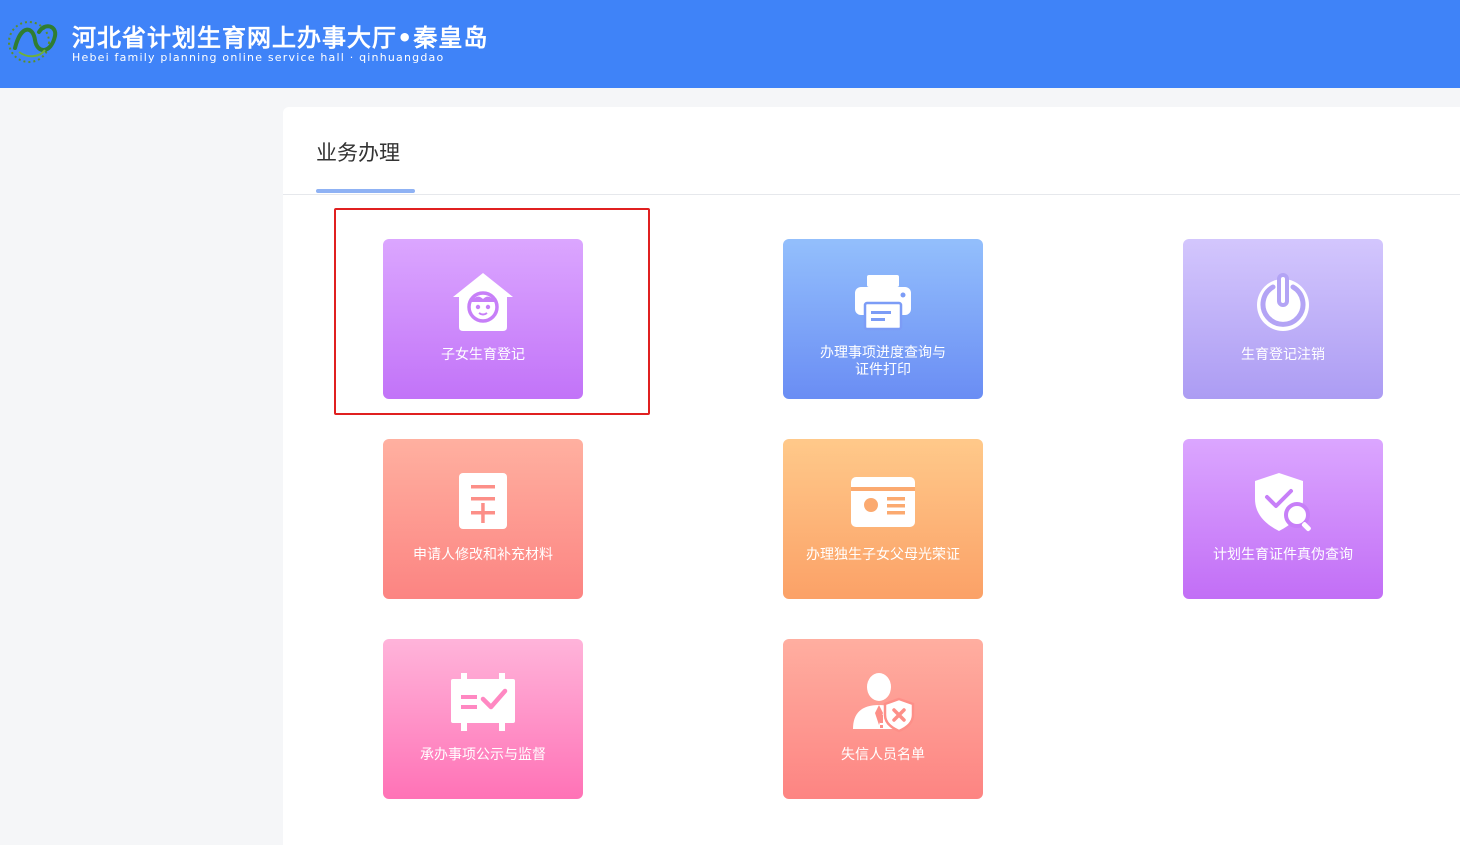 This screenshot has height=845, width=1460. Describe the element at coordinates (883, 370) in the screenshot. I see `service-label-line2: 证件打印` at that location.